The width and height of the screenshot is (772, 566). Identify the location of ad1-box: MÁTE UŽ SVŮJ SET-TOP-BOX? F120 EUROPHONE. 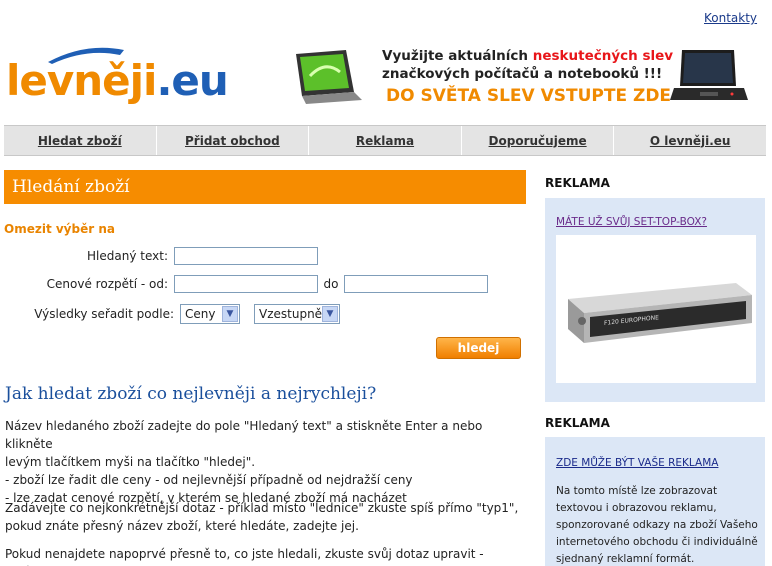
(655, 300).